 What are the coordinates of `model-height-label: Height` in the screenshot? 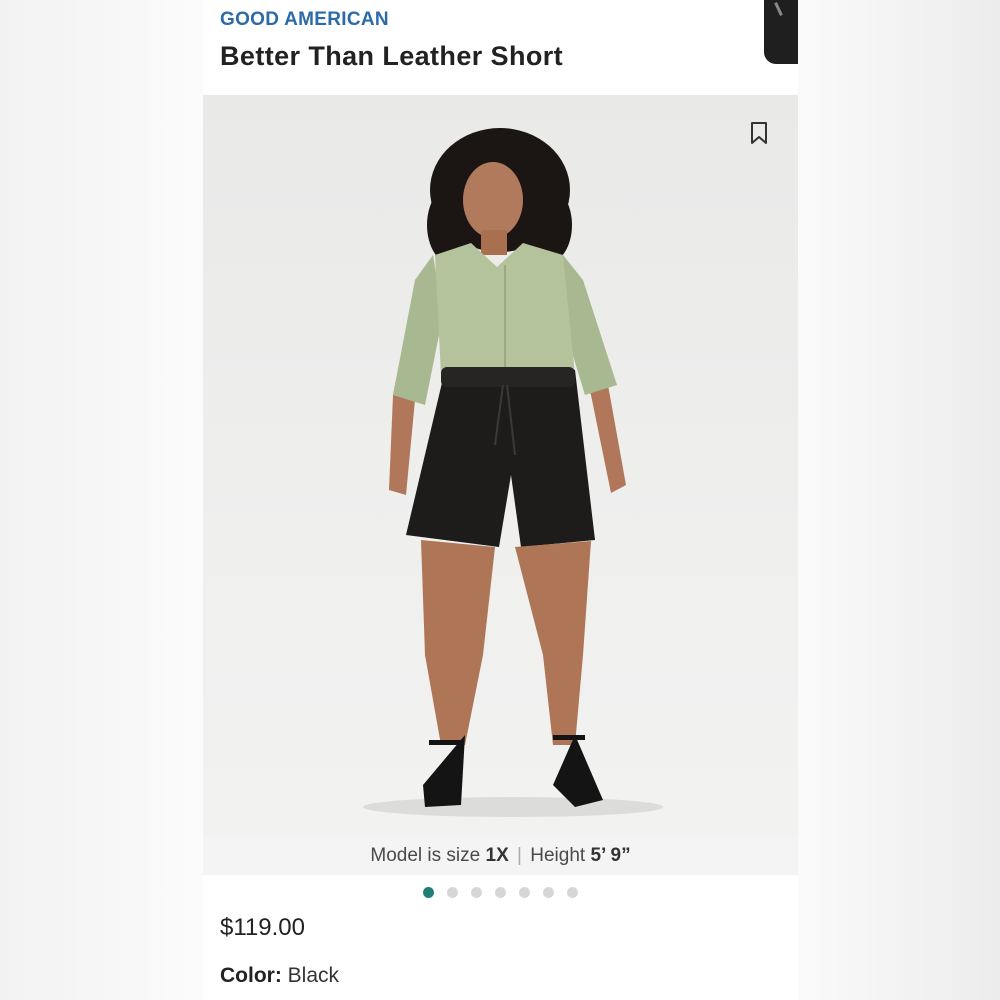 It's located at (558, 855).